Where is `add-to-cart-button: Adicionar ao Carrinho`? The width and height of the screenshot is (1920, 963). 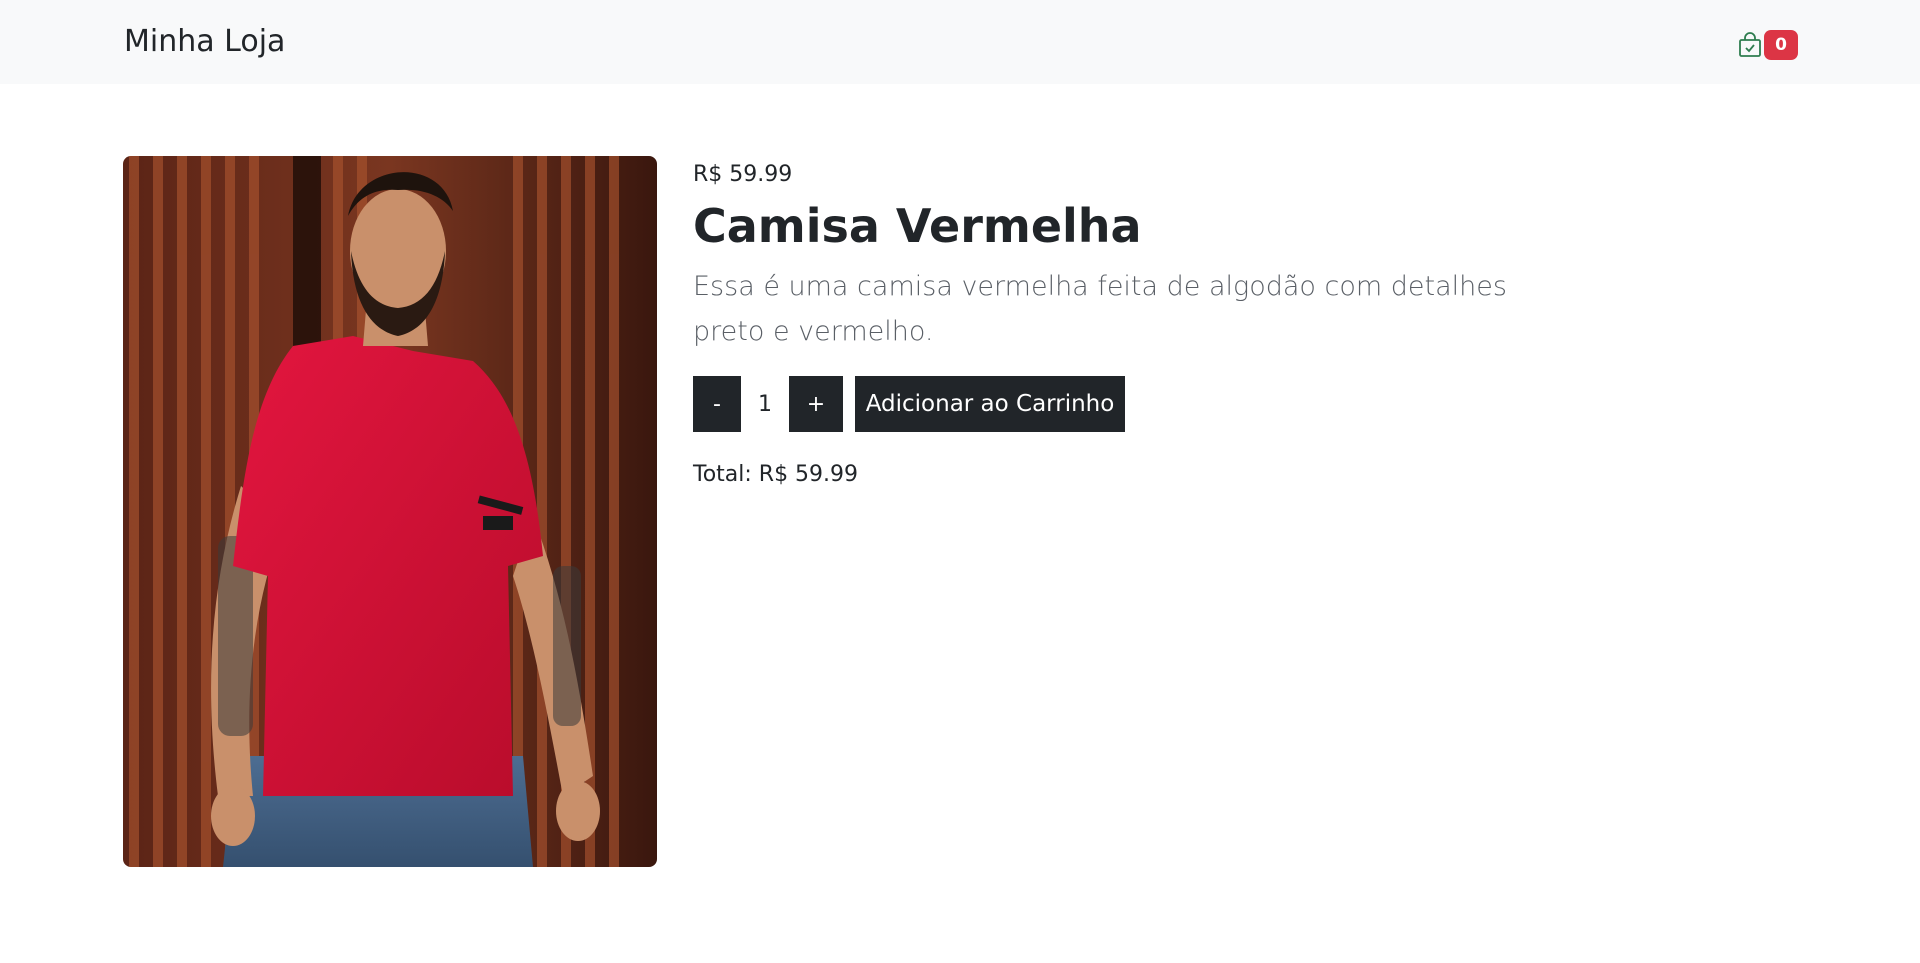
add-to-cart-button: Adicionar ao Carrinho is located at coordinates (990, 404).